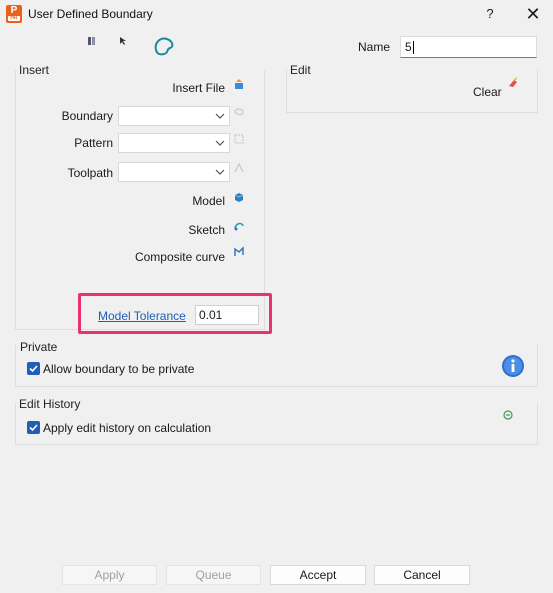 The image size is (553, 593). What do you see at coordinates (87, 116) in the screenshot?
I see `boundary-label: Boundary` at bounding box center [87, 116].